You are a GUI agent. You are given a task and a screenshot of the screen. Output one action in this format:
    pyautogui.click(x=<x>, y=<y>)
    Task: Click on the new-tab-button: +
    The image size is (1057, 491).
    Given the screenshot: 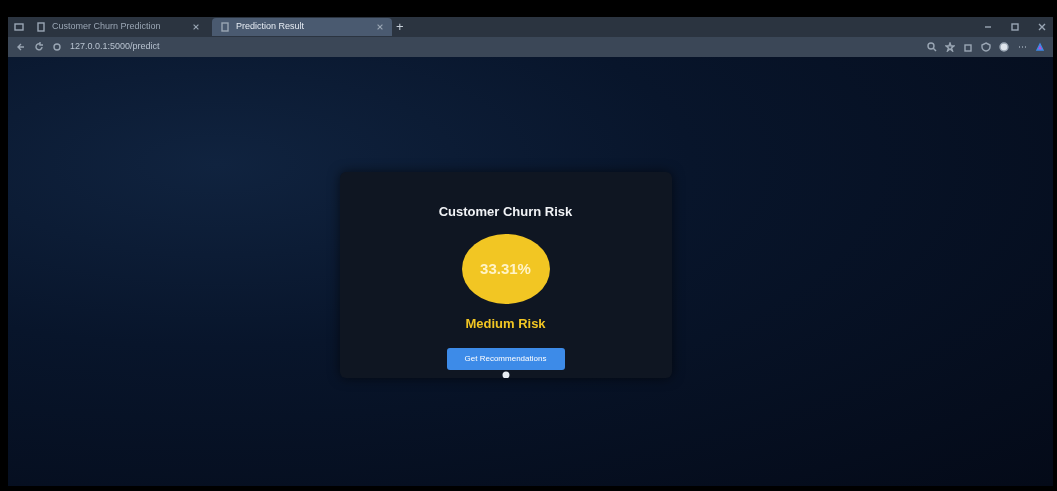 What is the action you would take?
    pyautogui.click(x=400, y=27)
    